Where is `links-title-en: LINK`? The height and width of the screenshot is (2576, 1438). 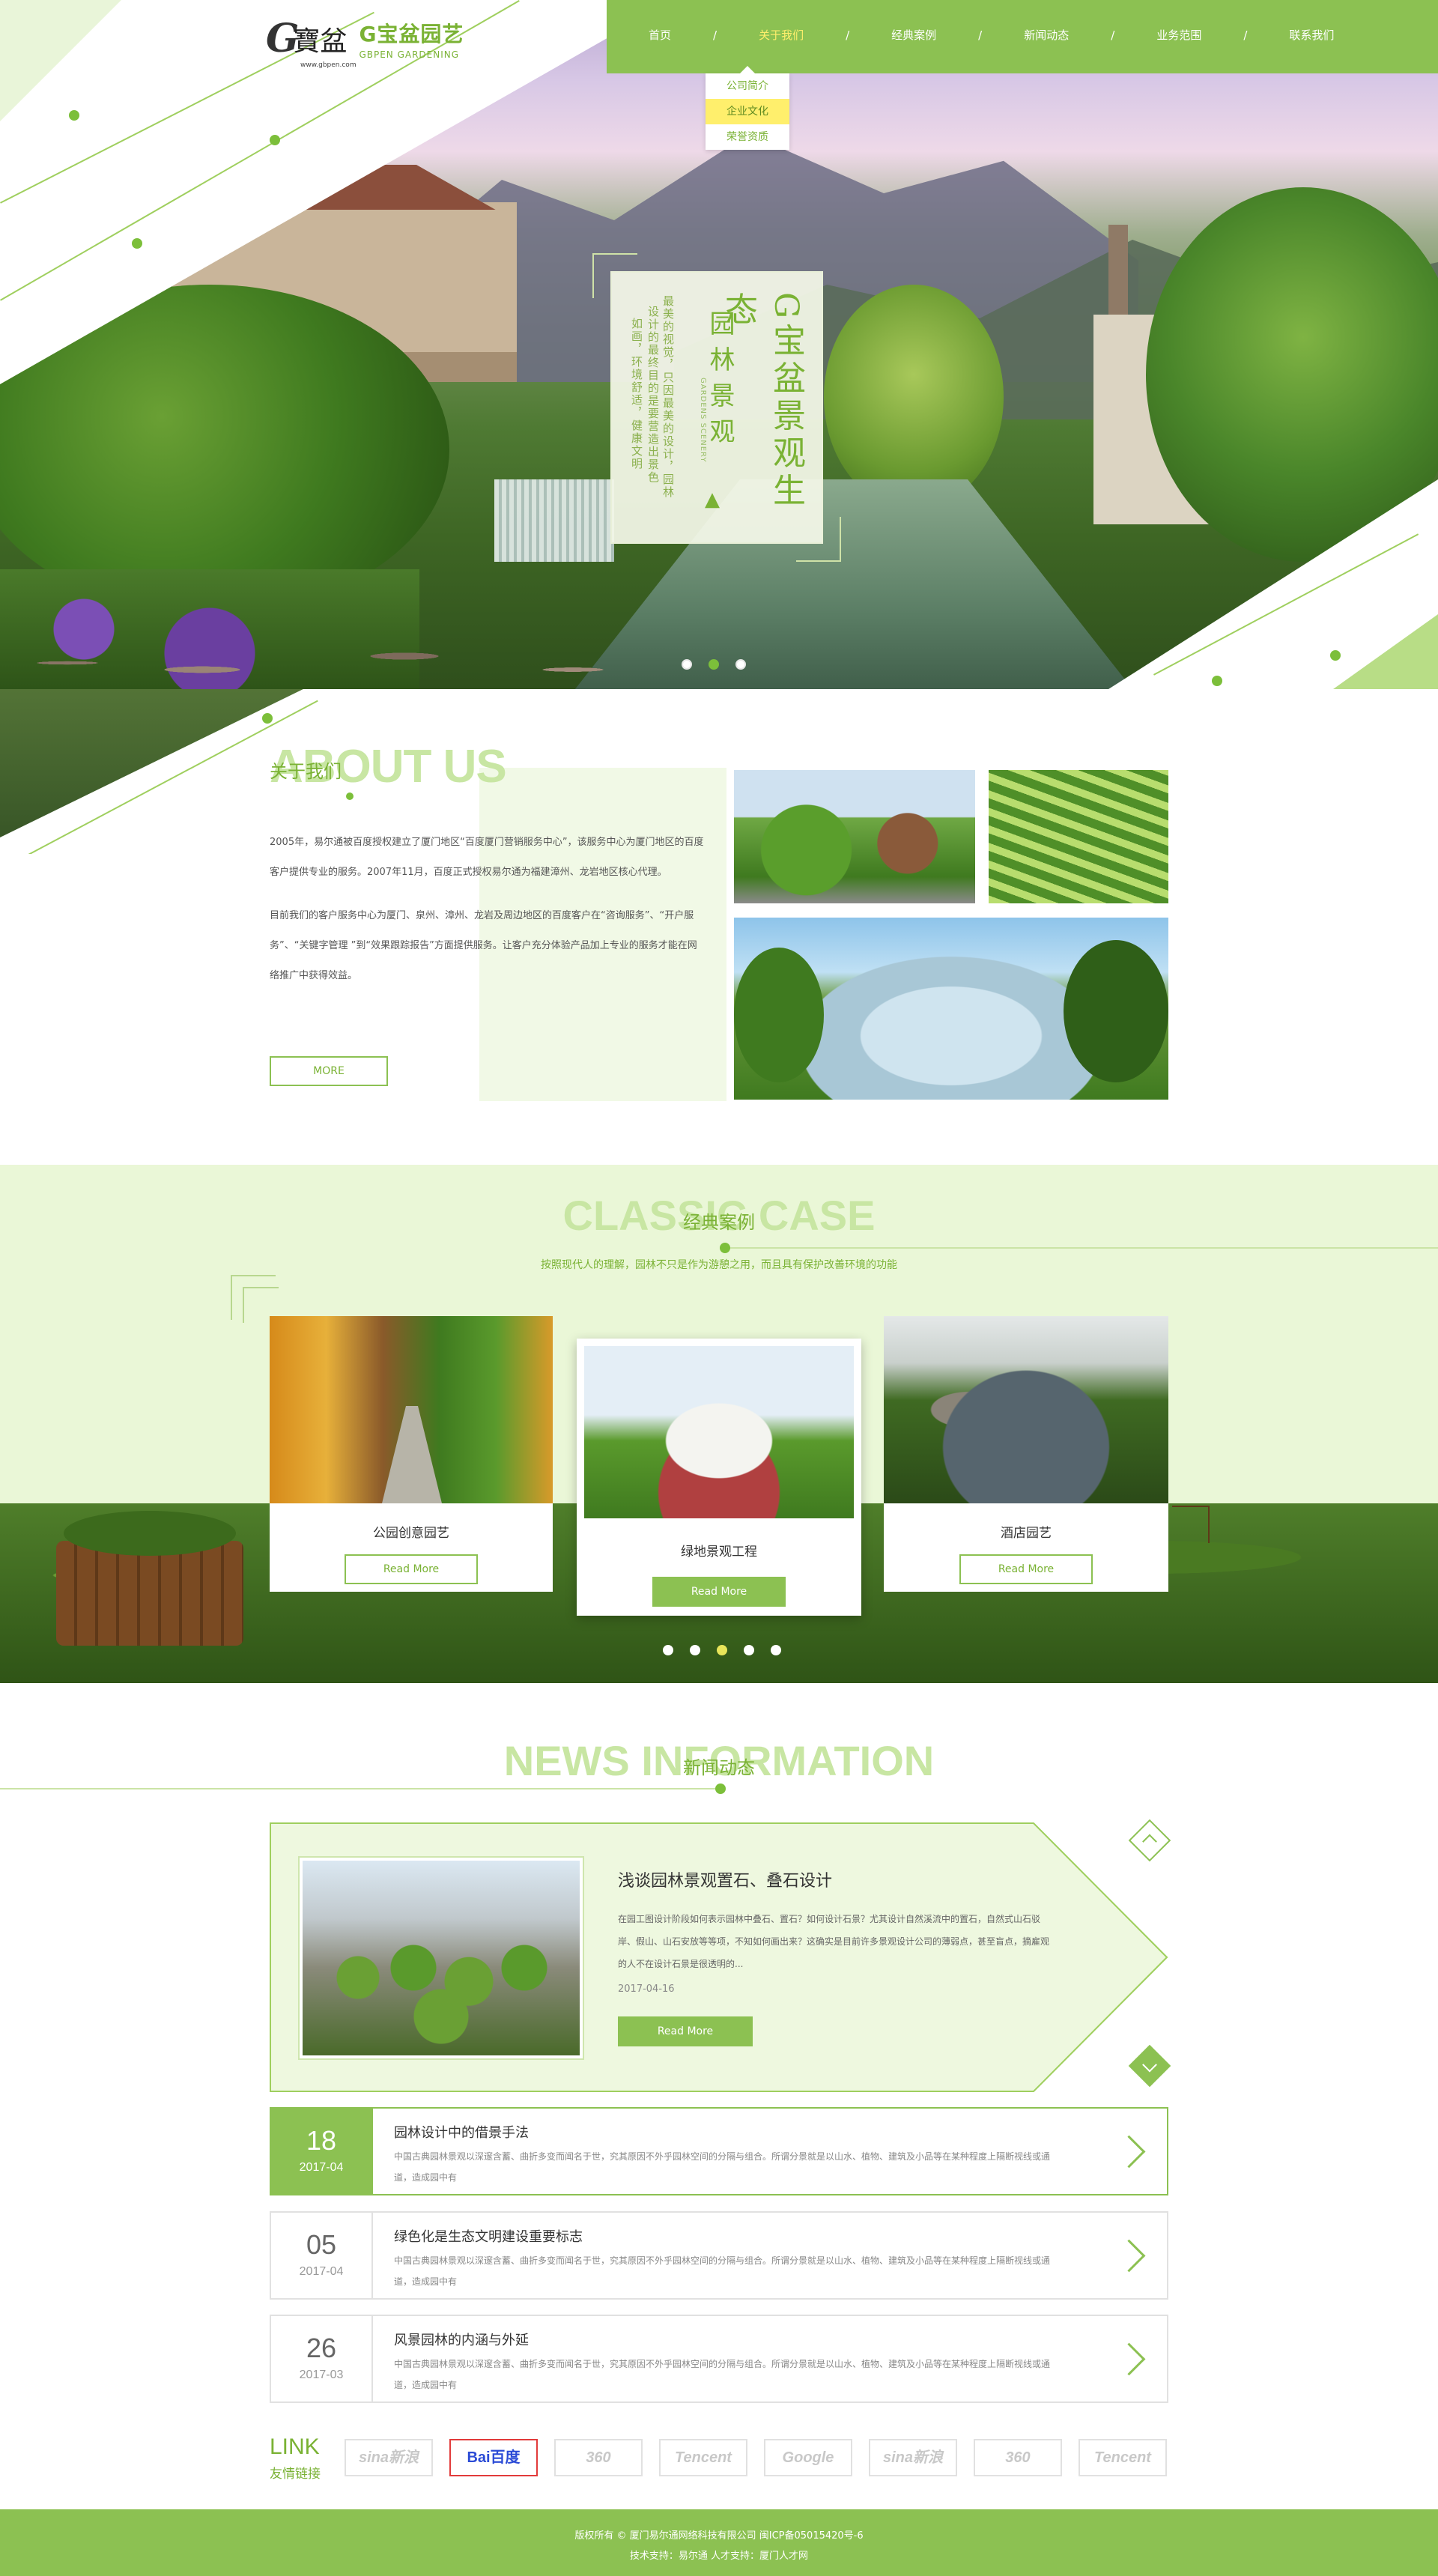
links-title-en: LINK is located at coordinates (295, 2446).